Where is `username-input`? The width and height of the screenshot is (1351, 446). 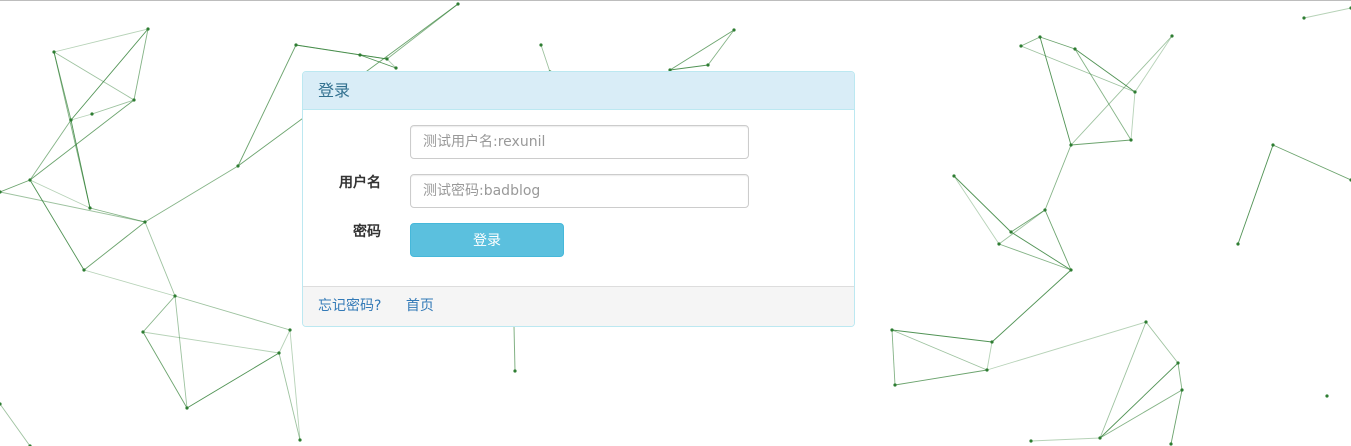 username-input is located at coordinates (579, 142).